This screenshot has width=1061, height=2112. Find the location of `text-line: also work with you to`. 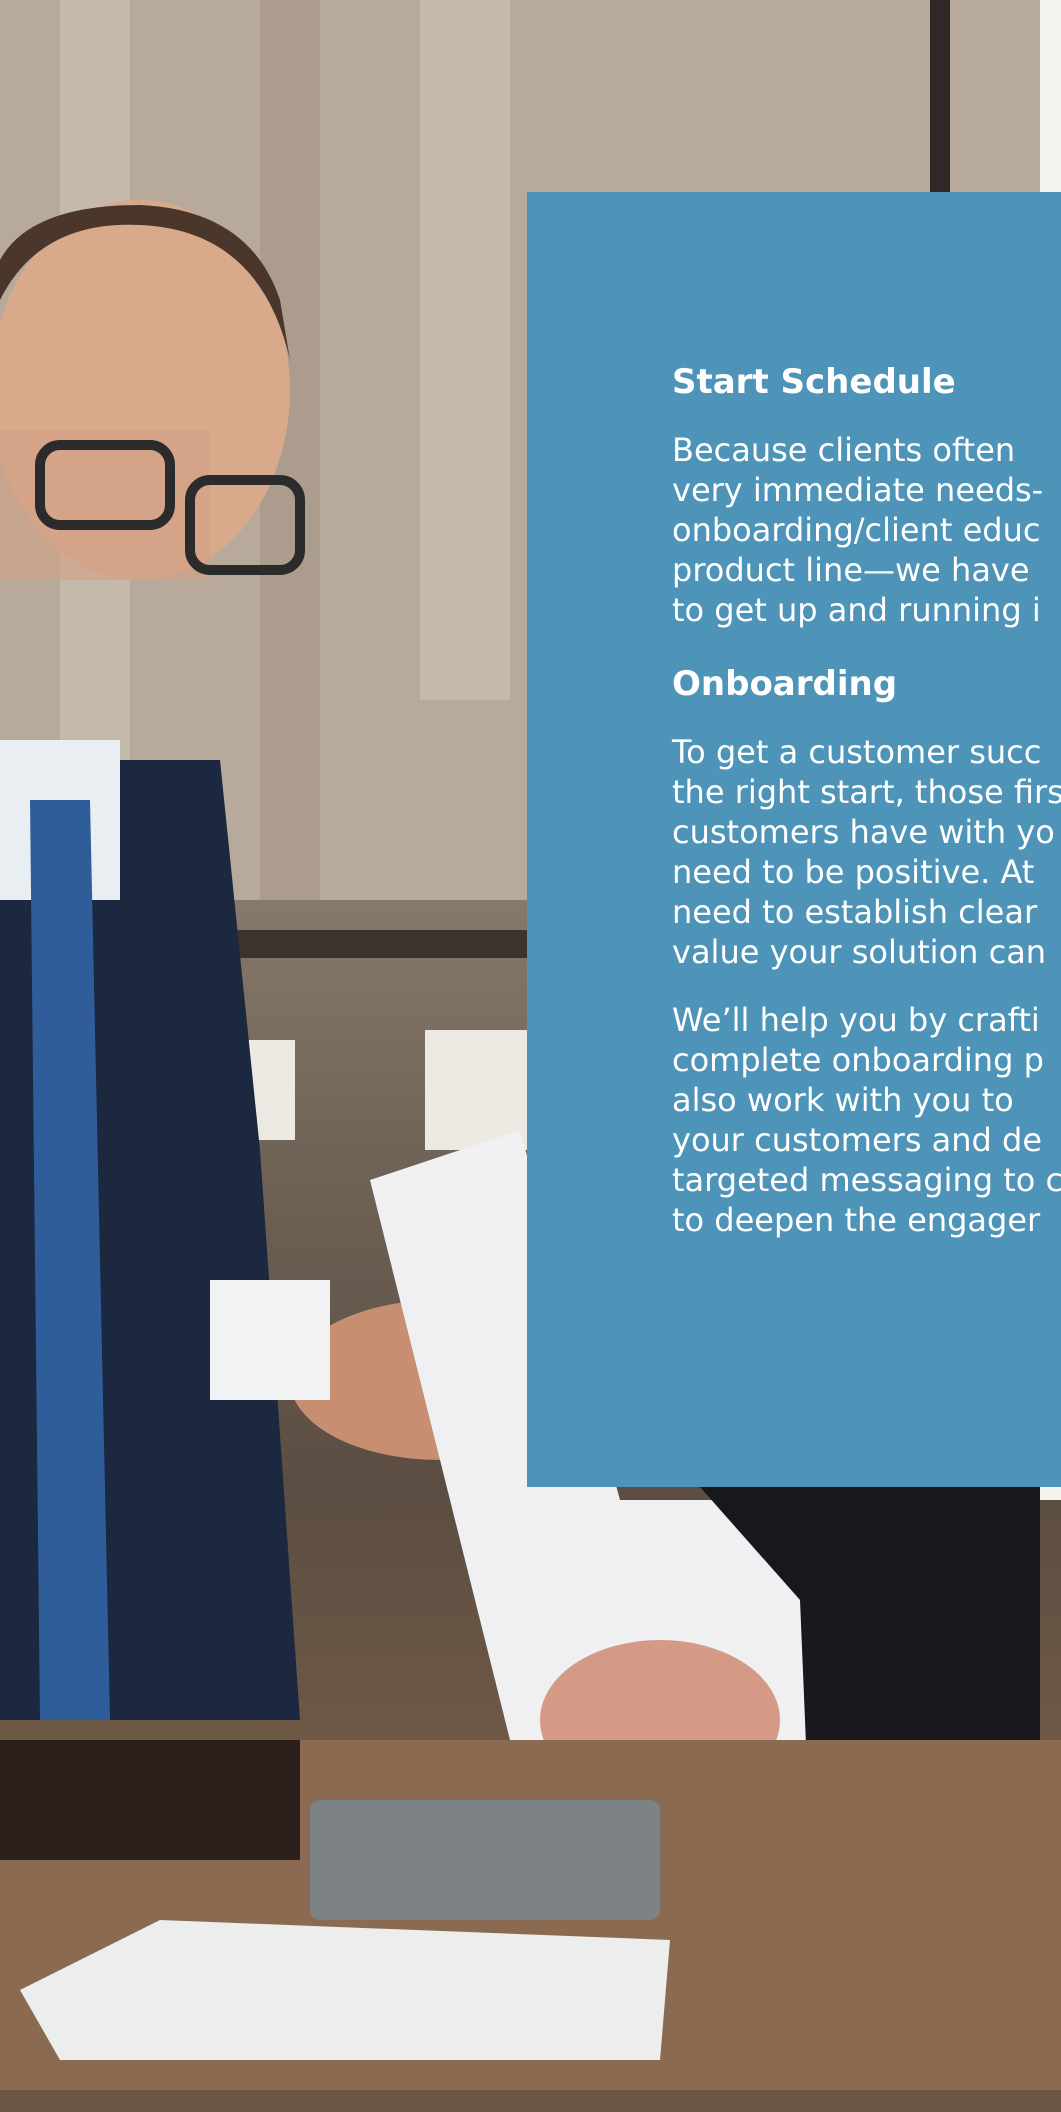

text-line: also work with you to is located at coordinates (843, 1100).